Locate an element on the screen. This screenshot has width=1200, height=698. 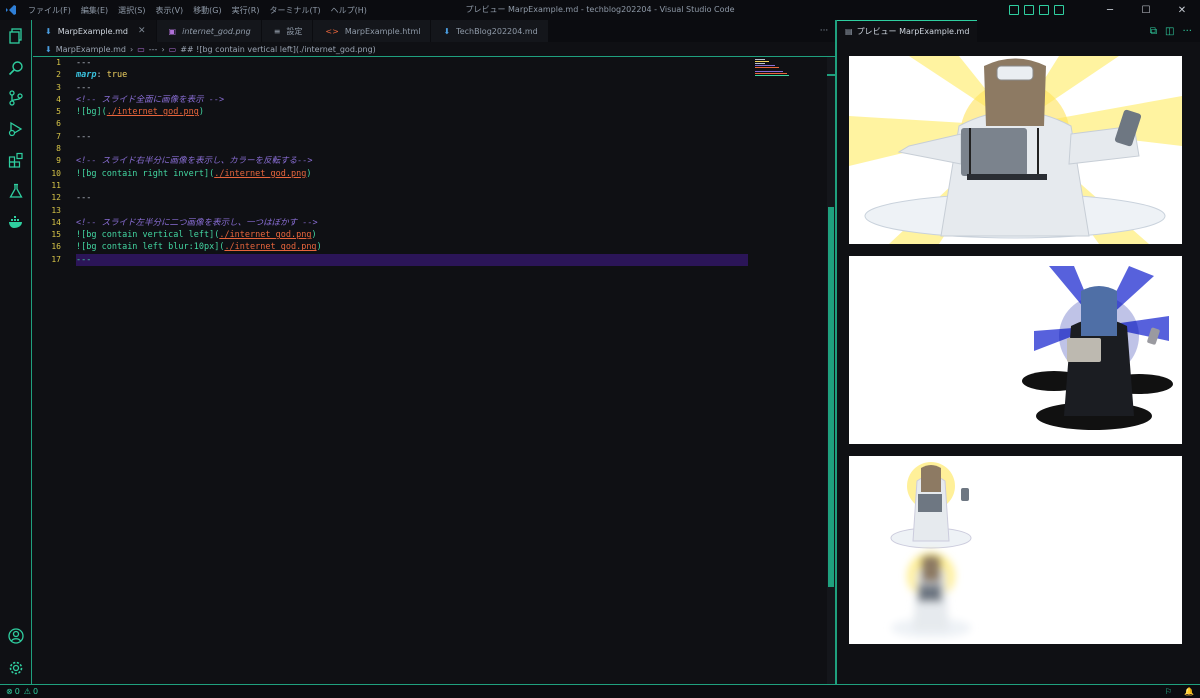
code-line: <!-- スライド左半分に二つ画像を表示し、一つはぼかす --> is located at coordinates (412, 223).